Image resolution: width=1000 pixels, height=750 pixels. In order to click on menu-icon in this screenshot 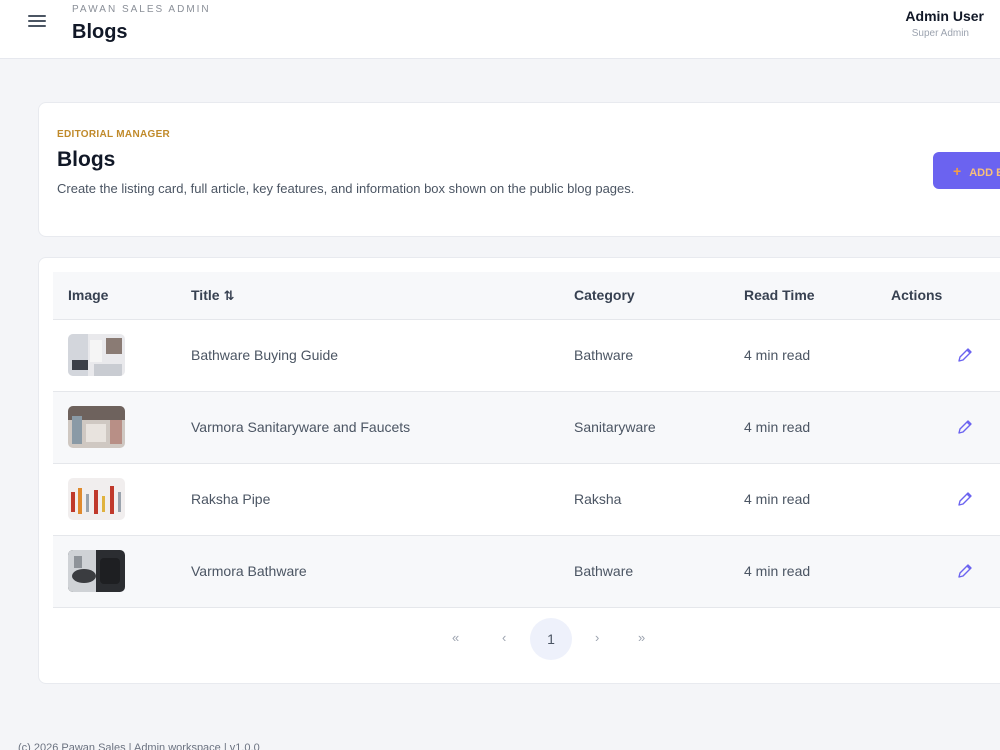, I will do `click(37, 21)`.